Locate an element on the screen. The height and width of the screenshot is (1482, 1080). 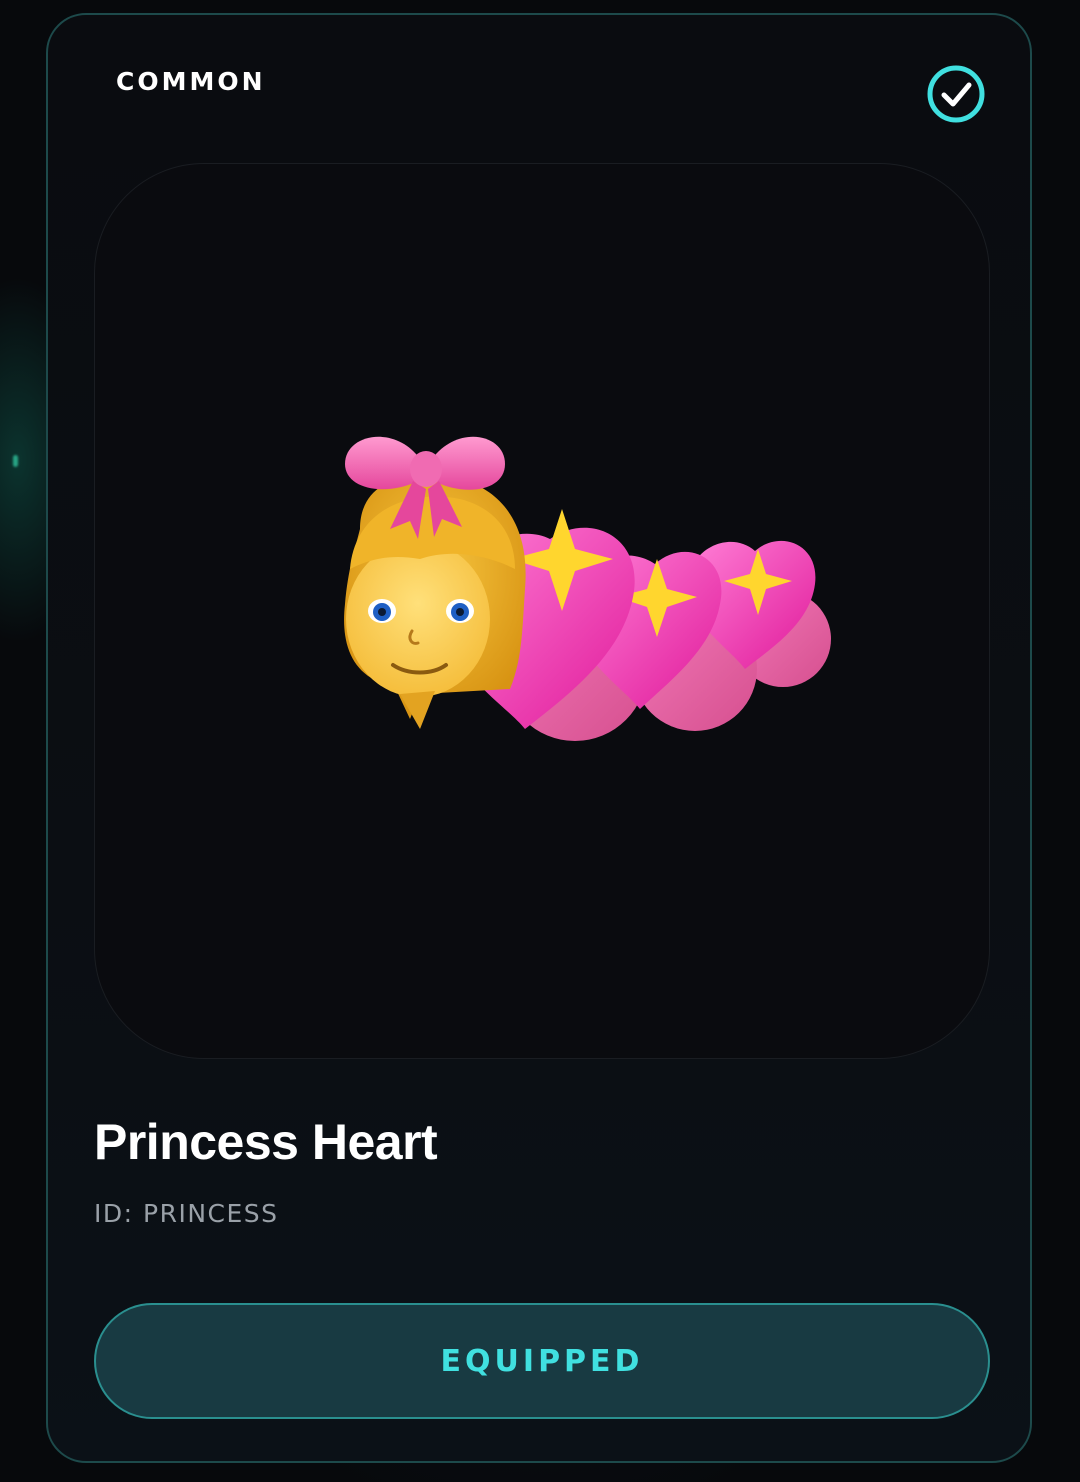
check-circle-icon is located at coordinates (956, 94).